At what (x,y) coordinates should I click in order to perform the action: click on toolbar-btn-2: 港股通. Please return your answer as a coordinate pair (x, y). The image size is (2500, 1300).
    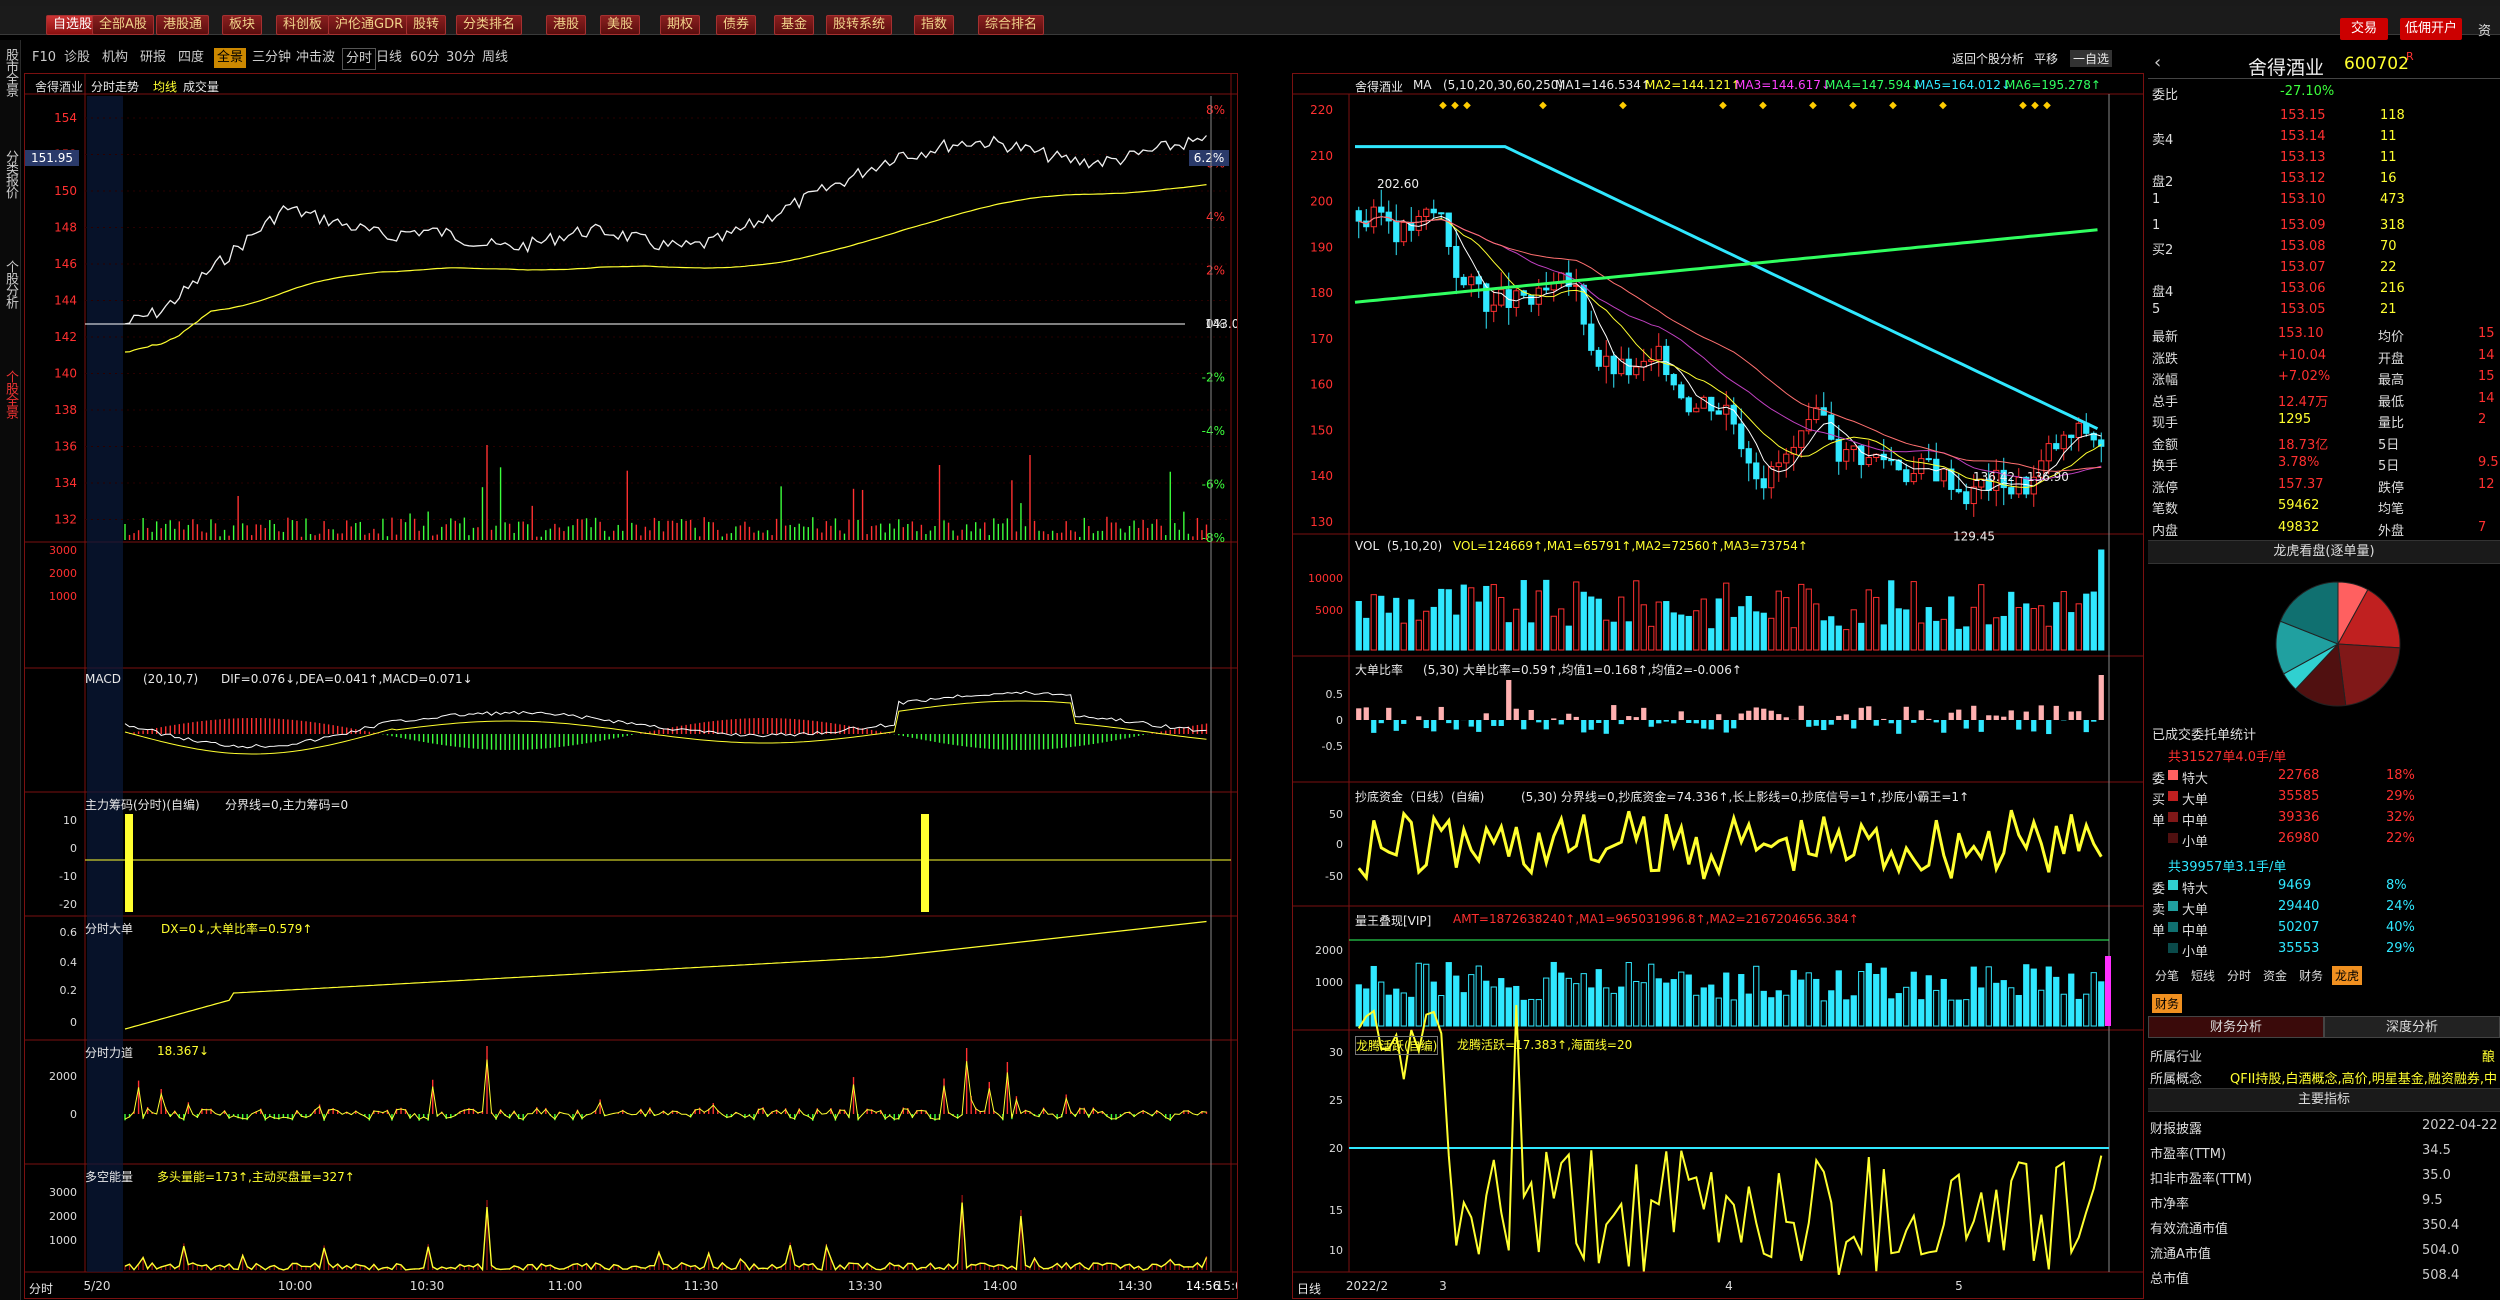
    Looking at the image, I should click on (183, 25).